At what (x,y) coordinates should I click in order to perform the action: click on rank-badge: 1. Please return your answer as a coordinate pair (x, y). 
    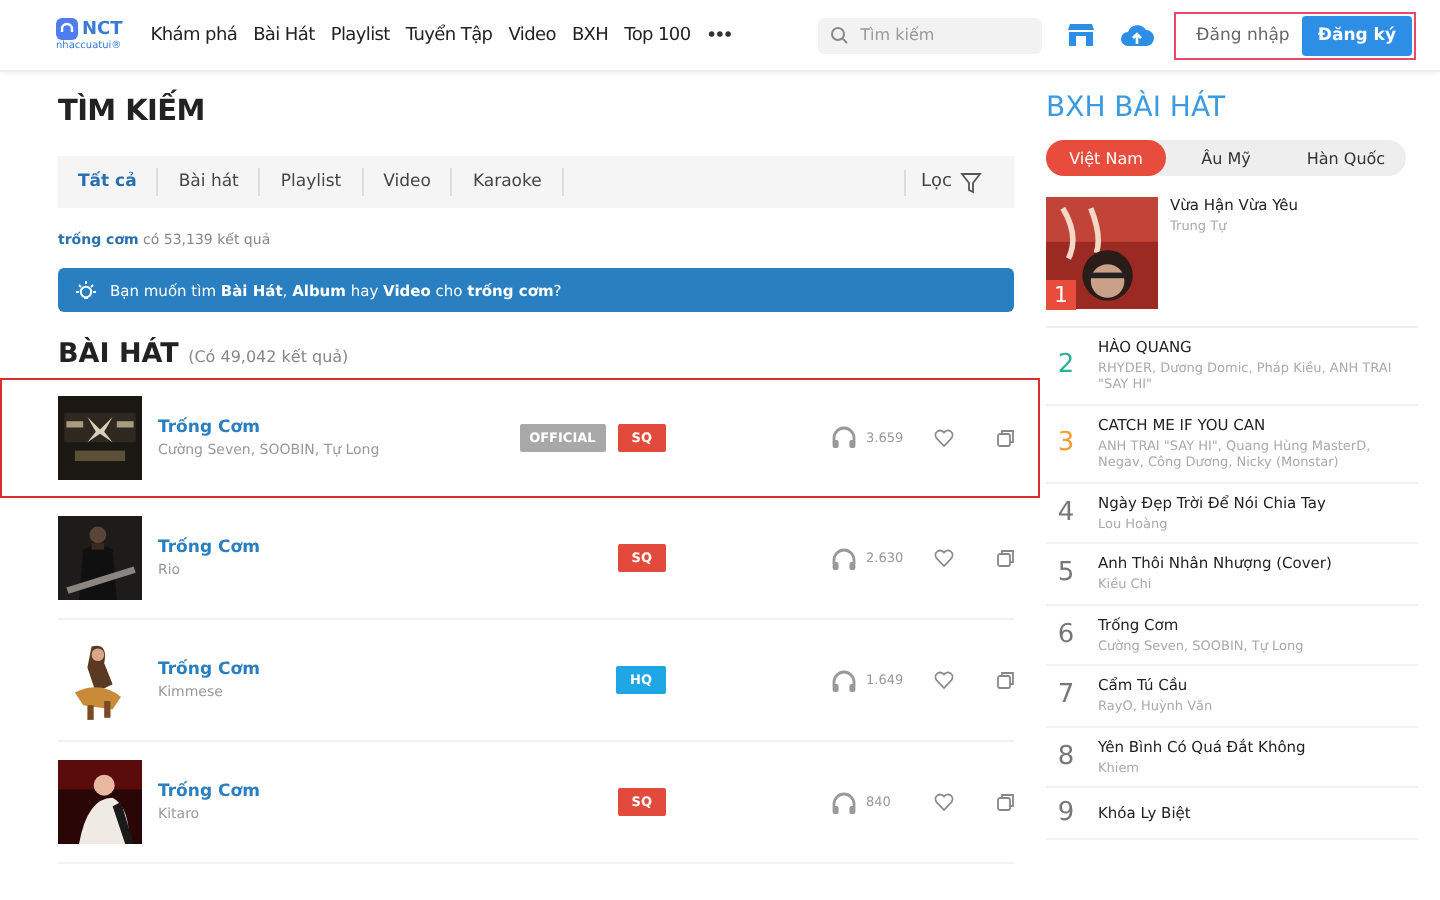
    Looking at the image, I should click on (1061, 295).